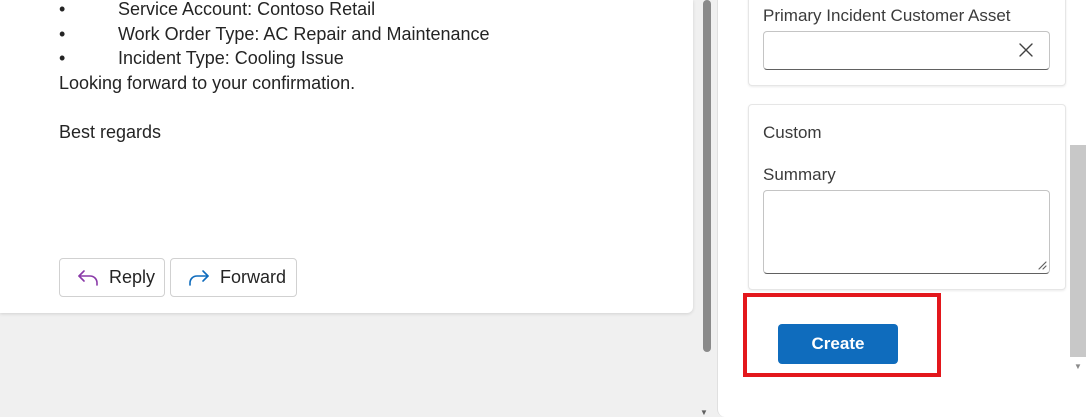 The image size is (1086, 417). I want to click on list-item: • Service Account: Contoso Retail, so click(274, 11).